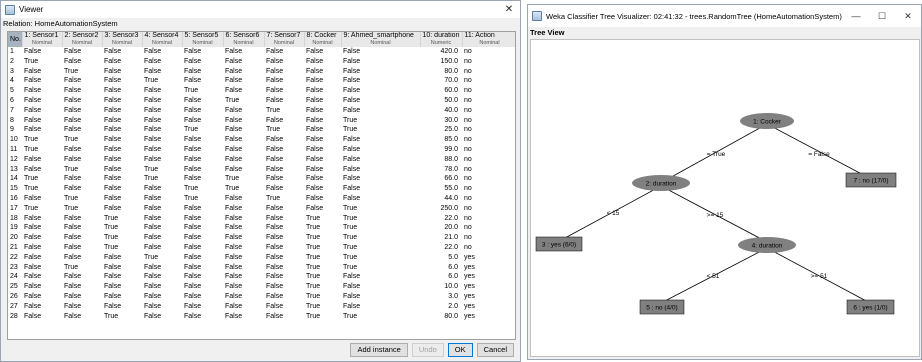 The width and height of the screenshot is (922, 362). Describe the element at coordinates (495, 350) in the screenshot. I see `cancel-button: Cancel` at that location.